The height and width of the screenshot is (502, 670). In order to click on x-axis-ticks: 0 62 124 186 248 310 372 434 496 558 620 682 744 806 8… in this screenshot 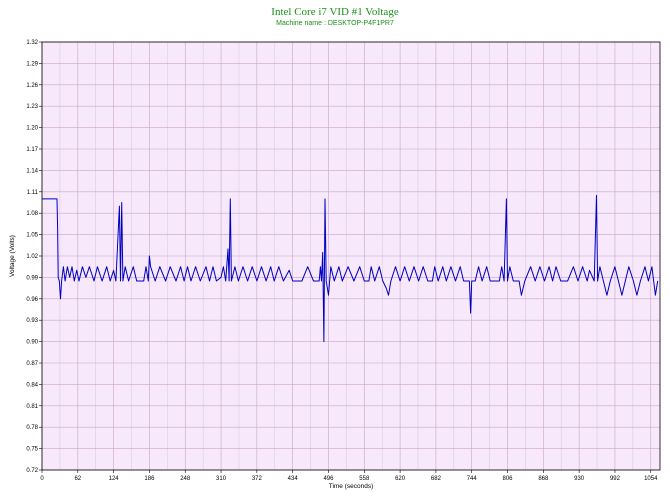, I will do `click(349, 476)`.